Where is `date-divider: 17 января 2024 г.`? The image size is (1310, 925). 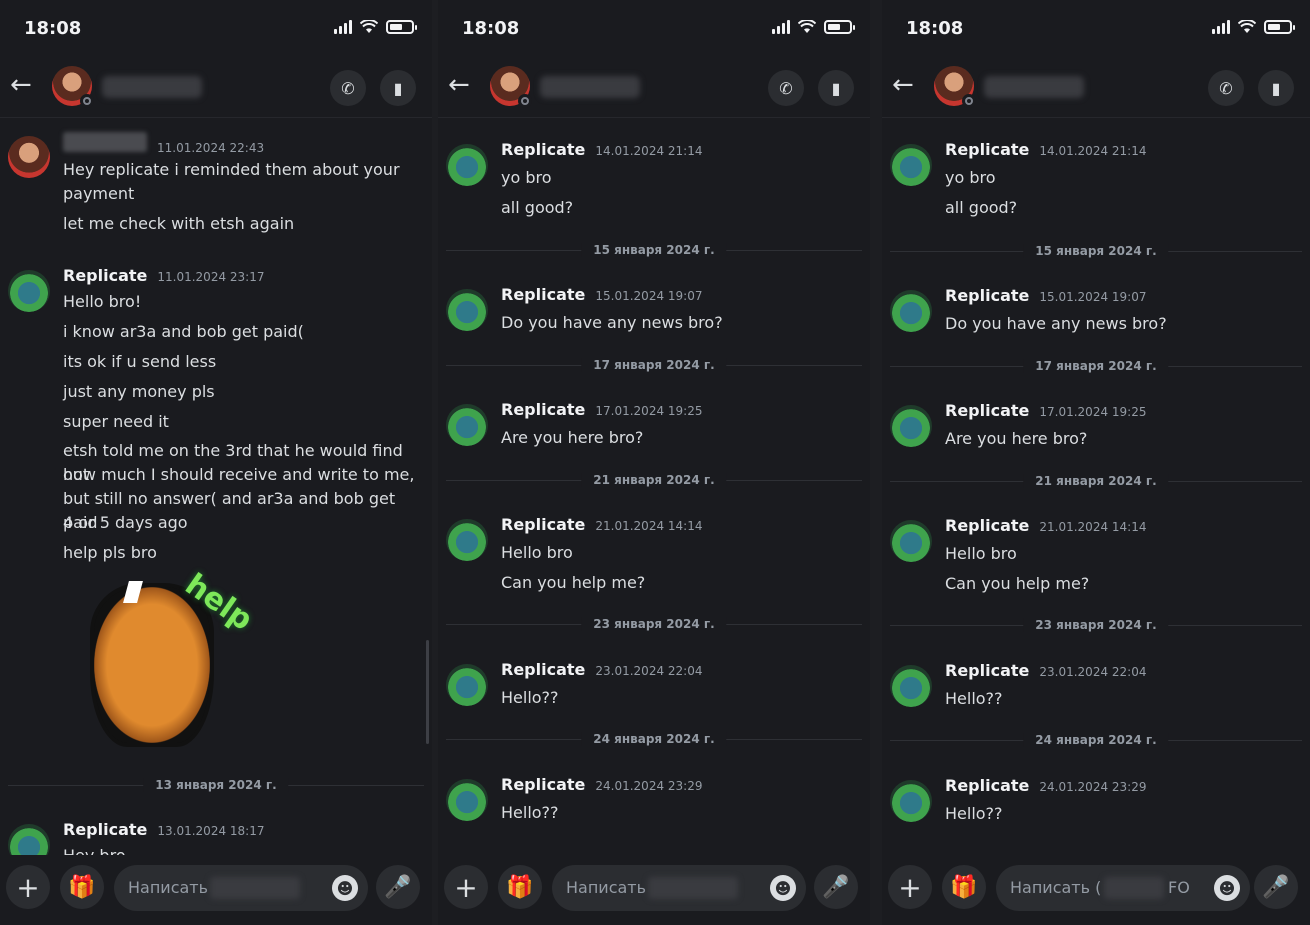 date-divider: 17 января 2024 г. is located at coordinates (654, 365).